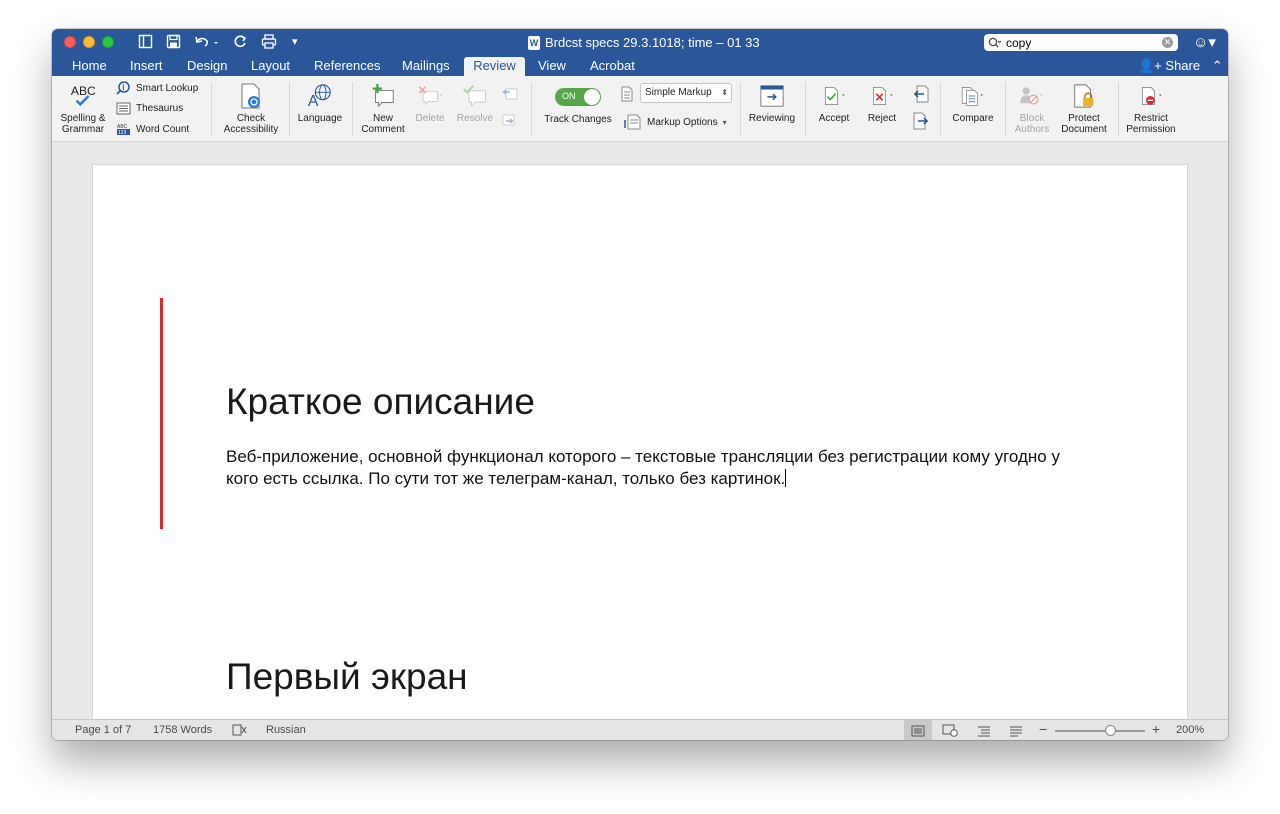  I want to click on reject-button: Reject, so click(882, 103).